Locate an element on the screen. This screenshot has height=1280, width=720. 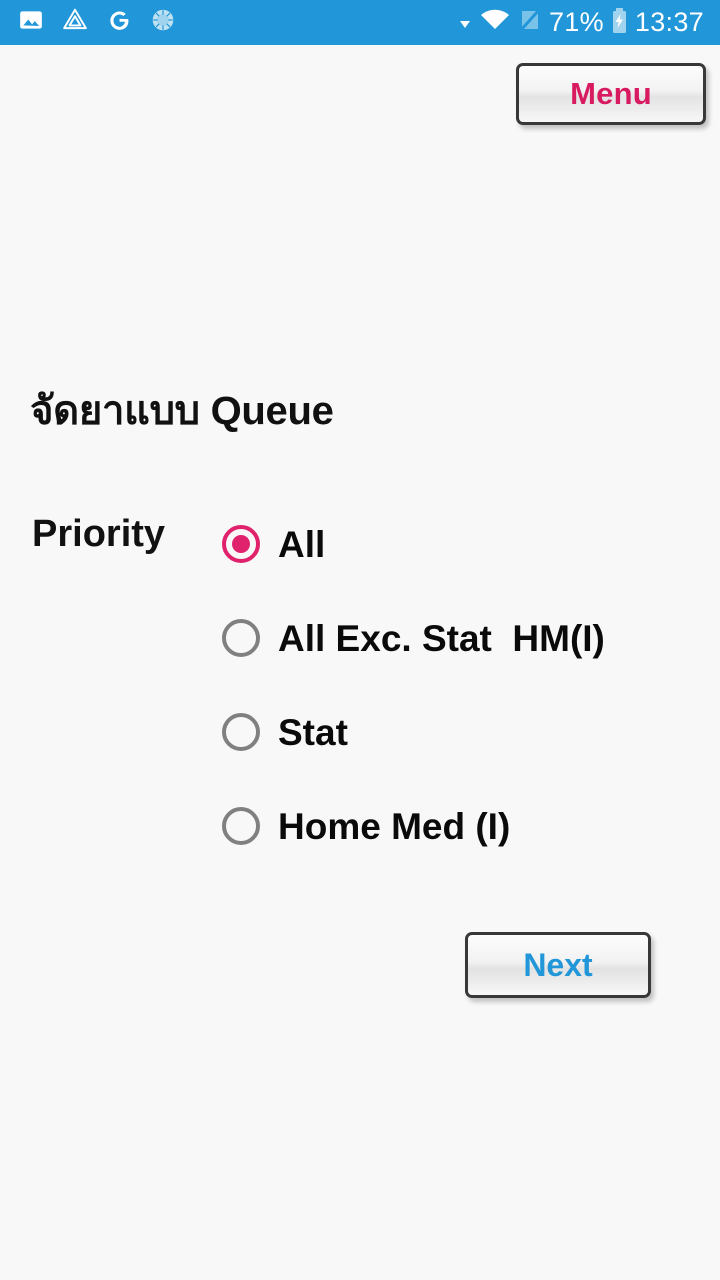
radio-option-all: All is located at coordinates (413, 544).